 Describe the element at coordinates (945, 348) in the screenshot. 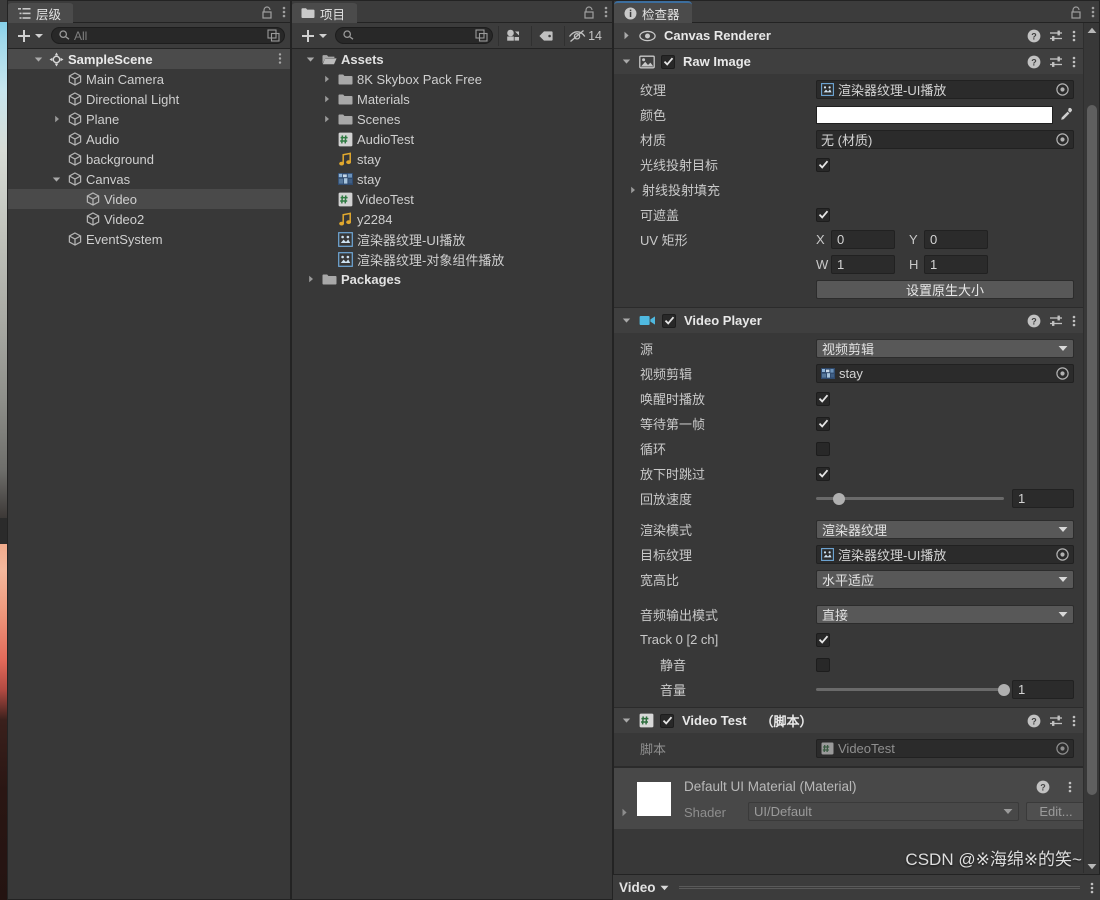

I see `source-dropdown: 视频剪辑` at that location.